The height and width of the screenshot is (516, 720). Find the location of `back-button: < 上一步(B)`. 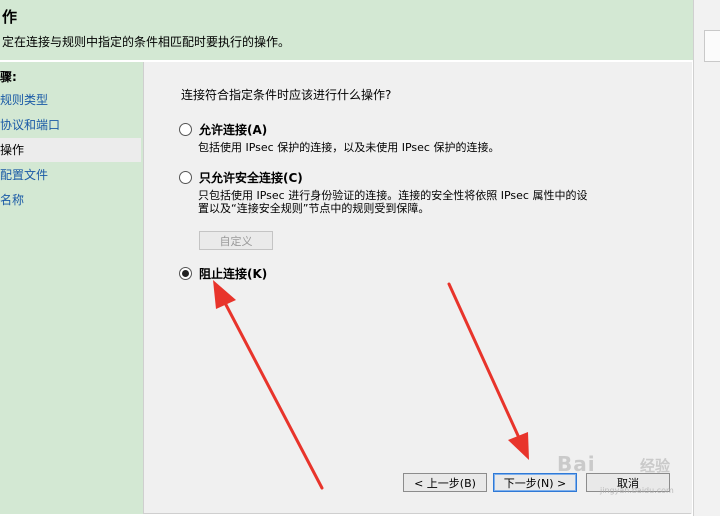

back-button: < 上一步(B) is located at coordinates (445, 482).